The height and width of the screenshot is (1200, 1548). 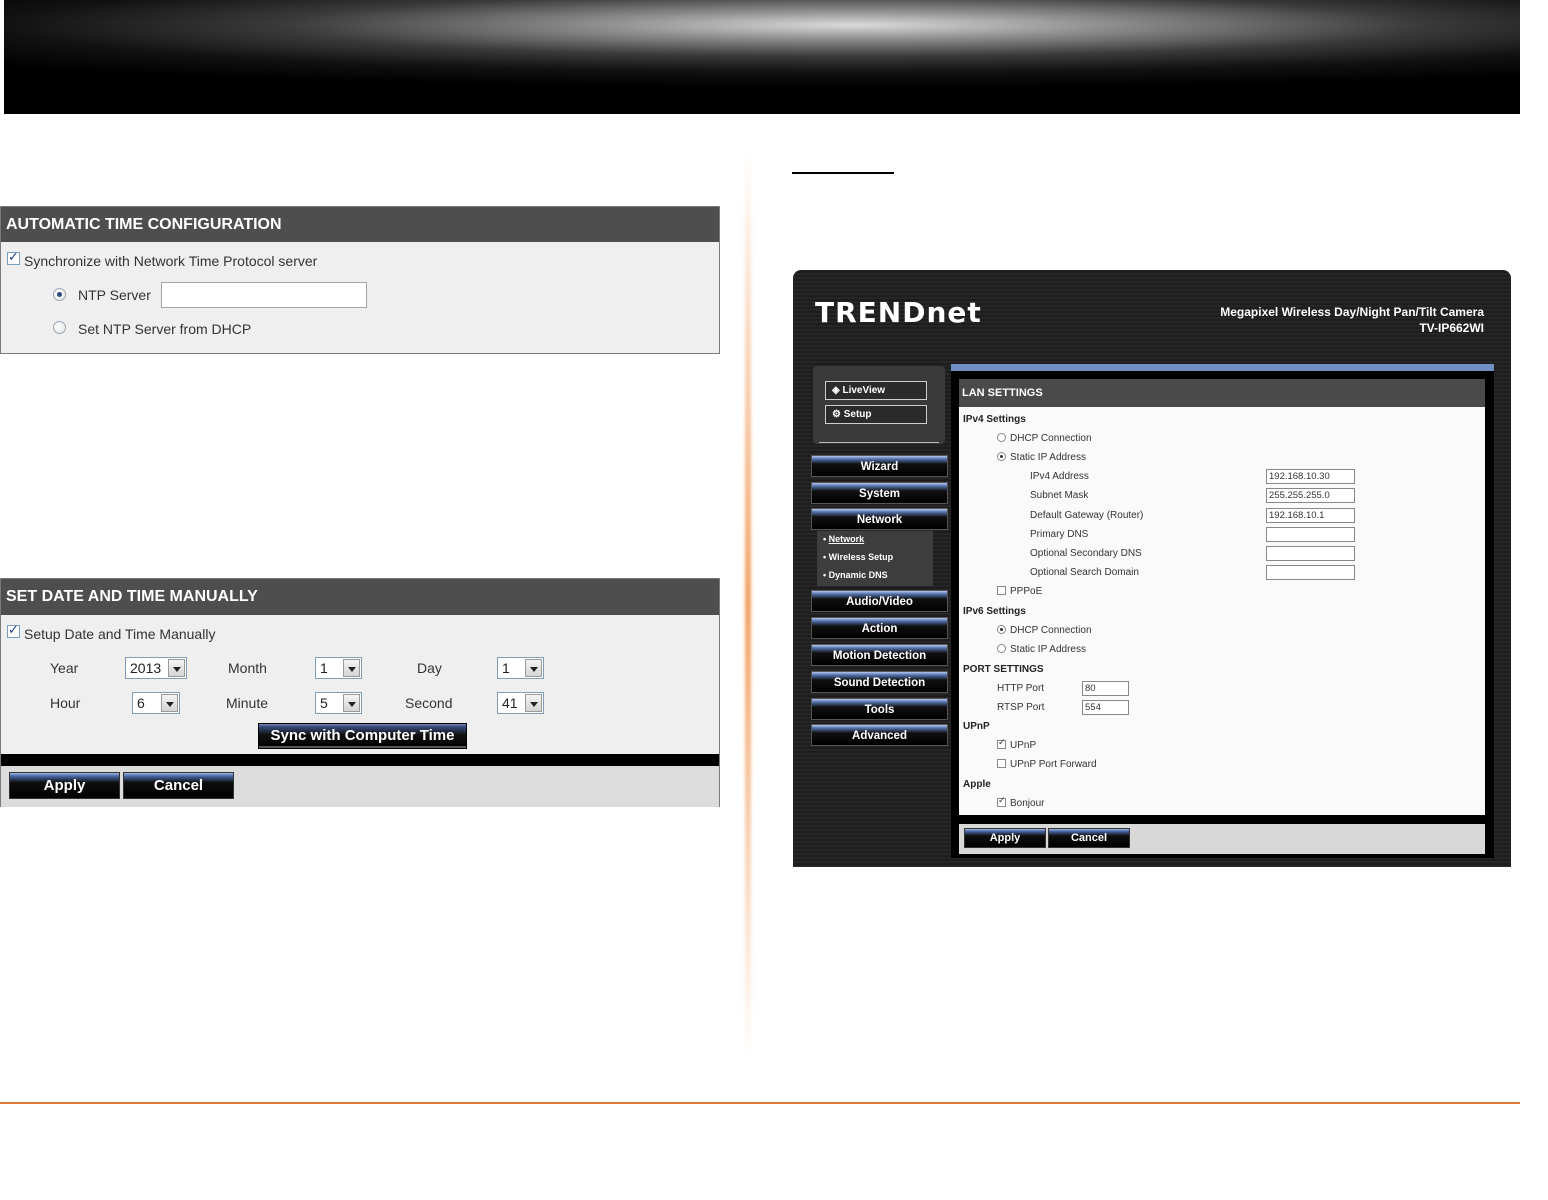 I want to click on gateway-label: Default Gateway (Router), so click(x=1087, y=515).